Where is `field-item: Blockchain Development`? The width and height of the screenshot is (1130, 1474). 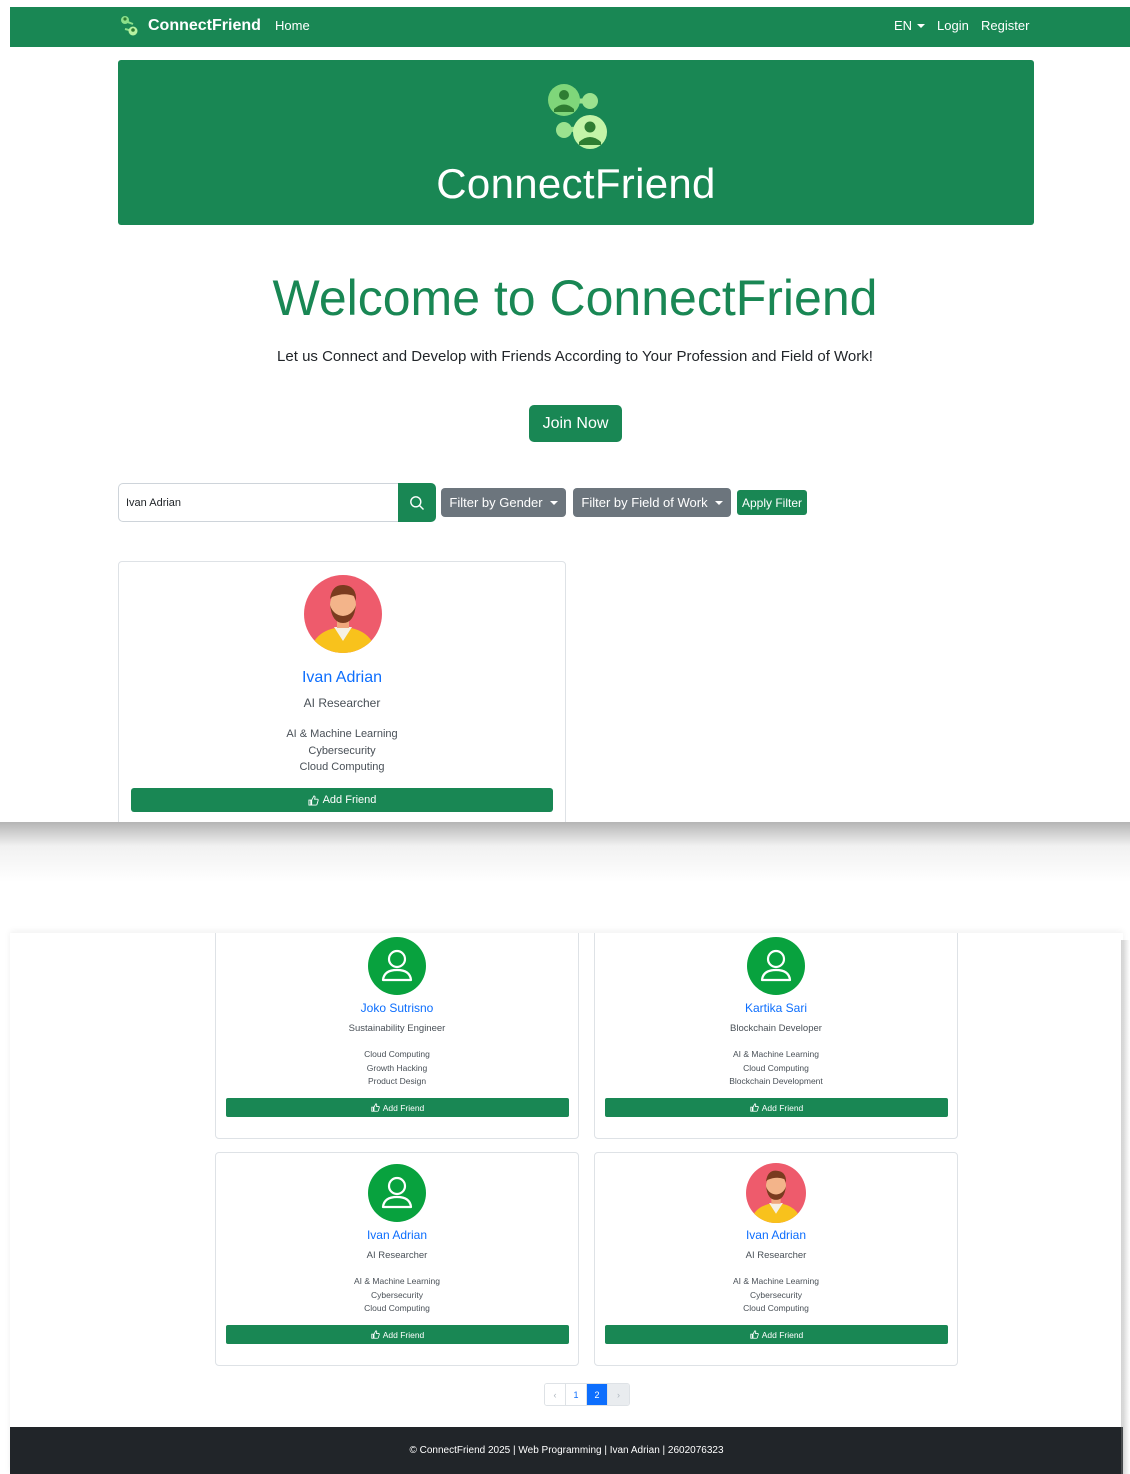
field-item: Blockchain Development is located at coordinates (776, 1081).